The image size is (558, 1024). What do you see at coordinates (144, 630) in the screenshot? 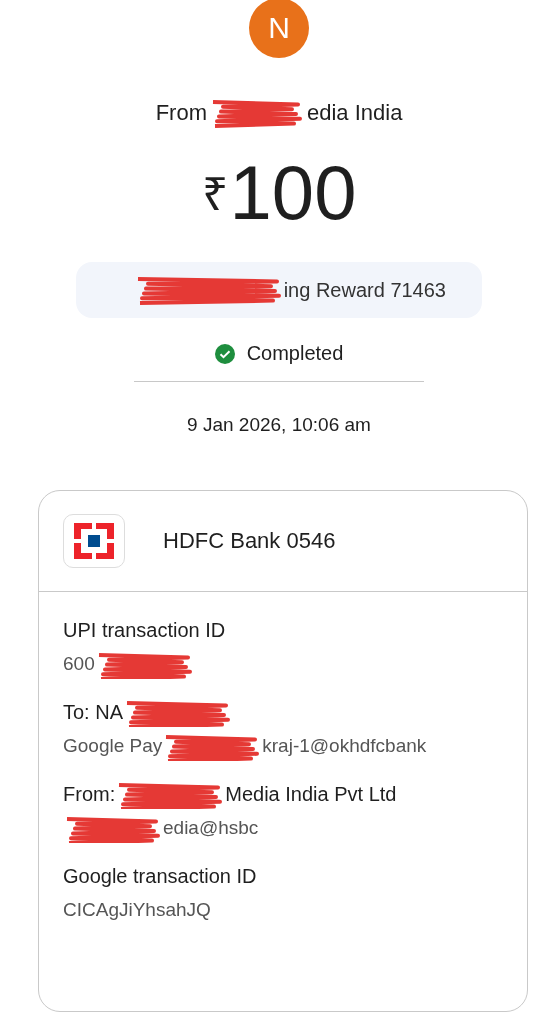
I see `detail-label: UPI transaction ID` at bounding box center [144, 630].